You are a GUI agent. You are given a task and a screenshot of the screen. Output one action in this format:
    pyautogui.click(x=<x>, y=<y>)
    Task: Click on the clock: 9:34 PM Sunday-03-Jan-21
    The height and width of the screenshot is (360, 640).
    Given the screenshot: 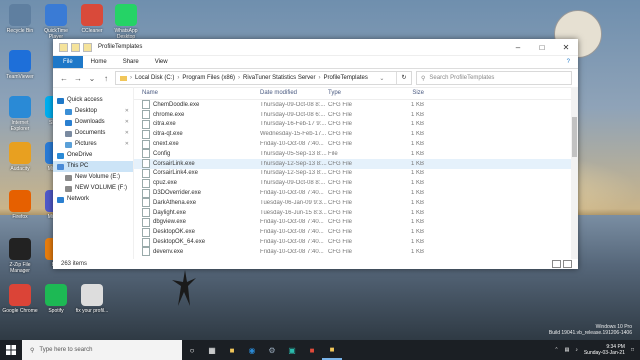 What is the action you would take?
    pyautogui.click(x=604, y=350)
    